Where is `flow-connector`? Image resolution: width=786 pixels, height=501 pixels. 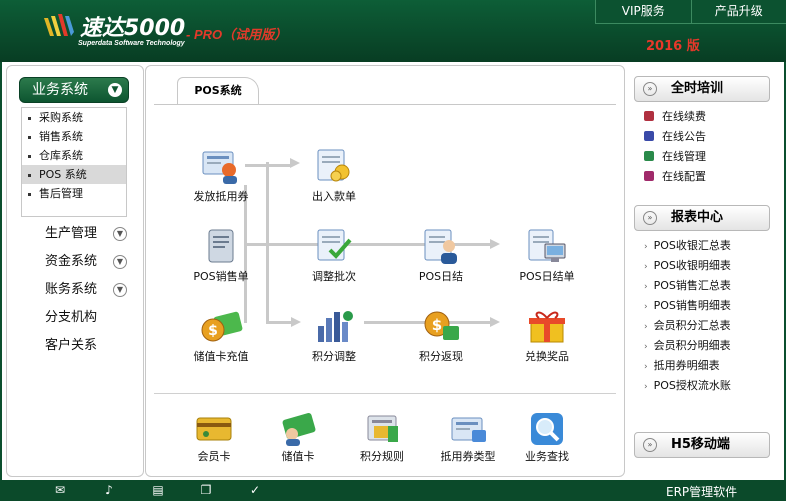 flow-connector is located at coordinates (278, 322).